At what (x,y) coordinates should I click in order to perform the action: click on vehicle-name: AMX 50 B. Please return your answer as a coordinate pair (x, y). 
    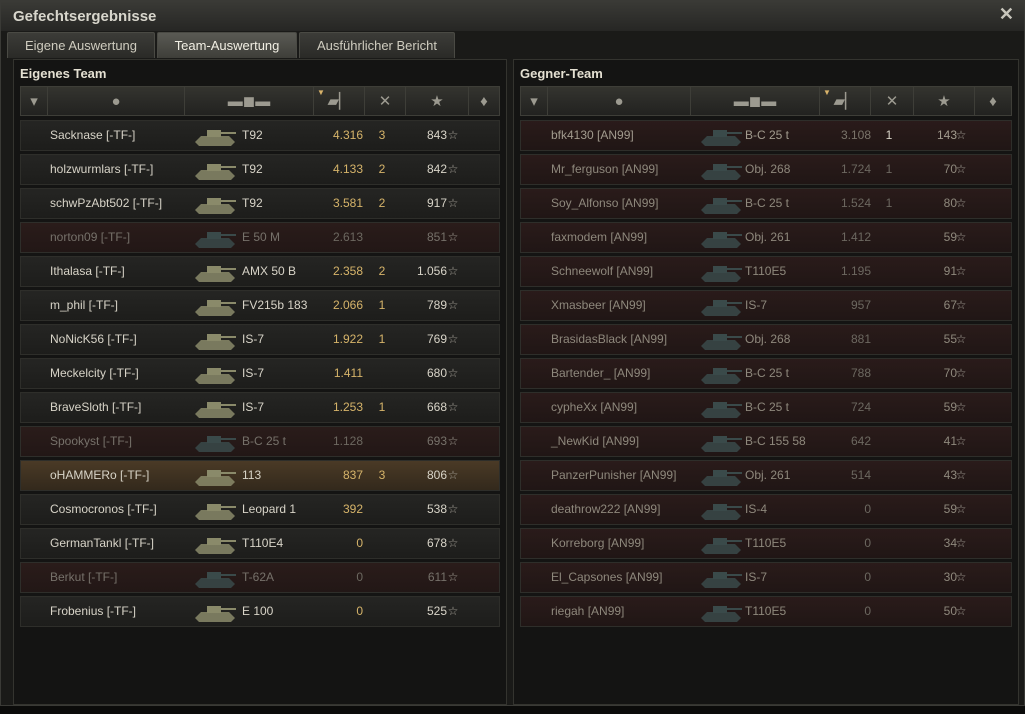
    Looking at the image, I should click on (269, 271).